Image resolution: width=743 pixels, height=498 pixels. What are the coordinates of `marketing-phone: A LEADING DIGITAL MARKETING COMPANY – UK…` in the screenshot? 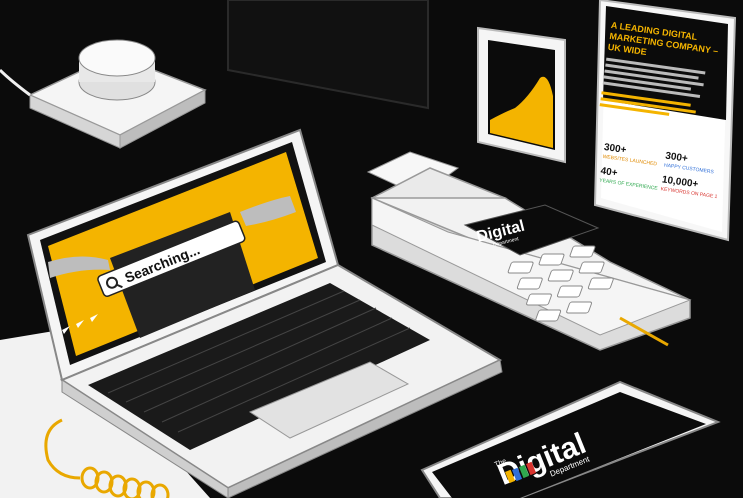 It's located at (665, 121).